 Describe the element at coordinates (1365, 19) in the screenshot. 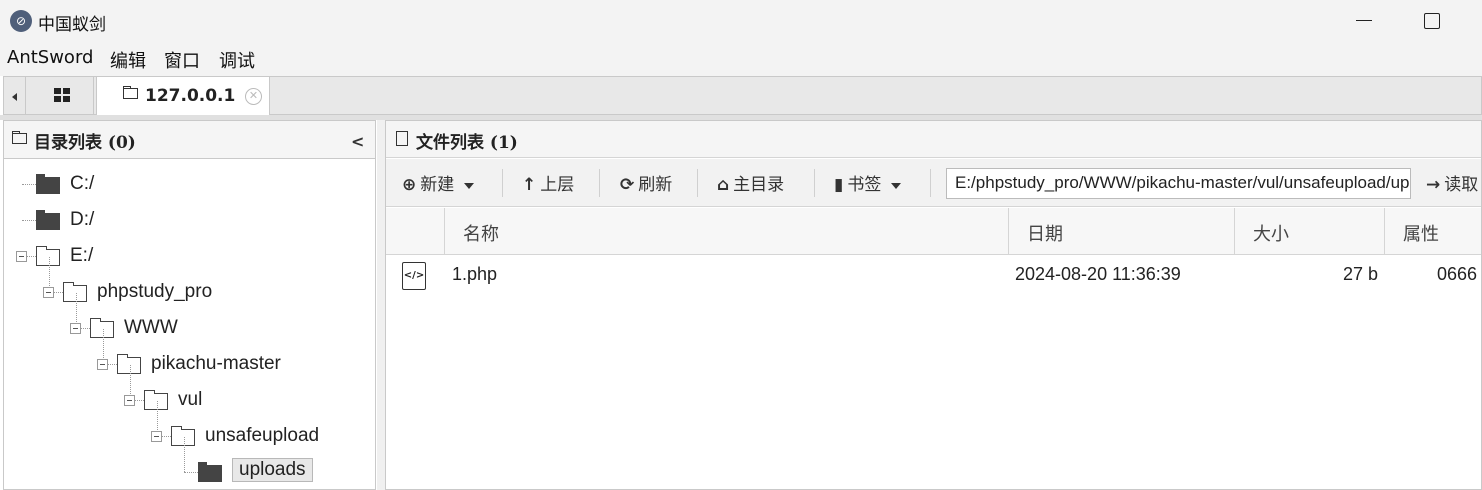

I see `minimize-icon` at that location.